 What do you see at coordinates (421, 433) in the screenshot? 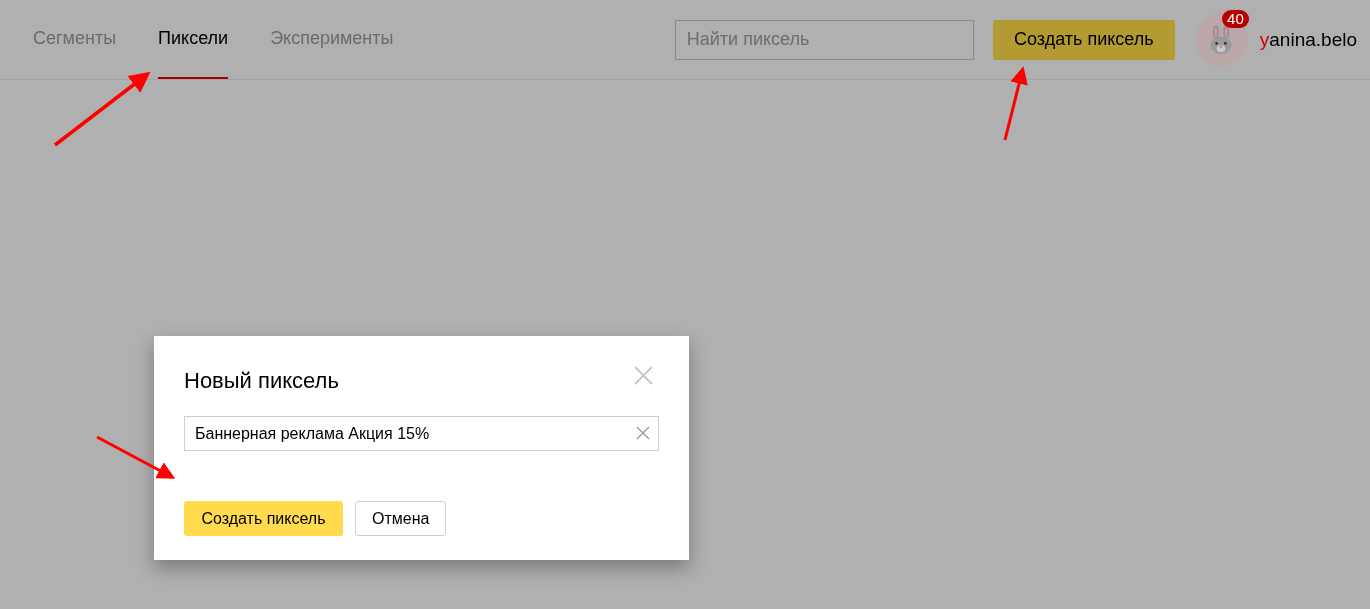
I see `name-input-field: Баннерная реклама Акция 15%` at bounding box center [421, 433].